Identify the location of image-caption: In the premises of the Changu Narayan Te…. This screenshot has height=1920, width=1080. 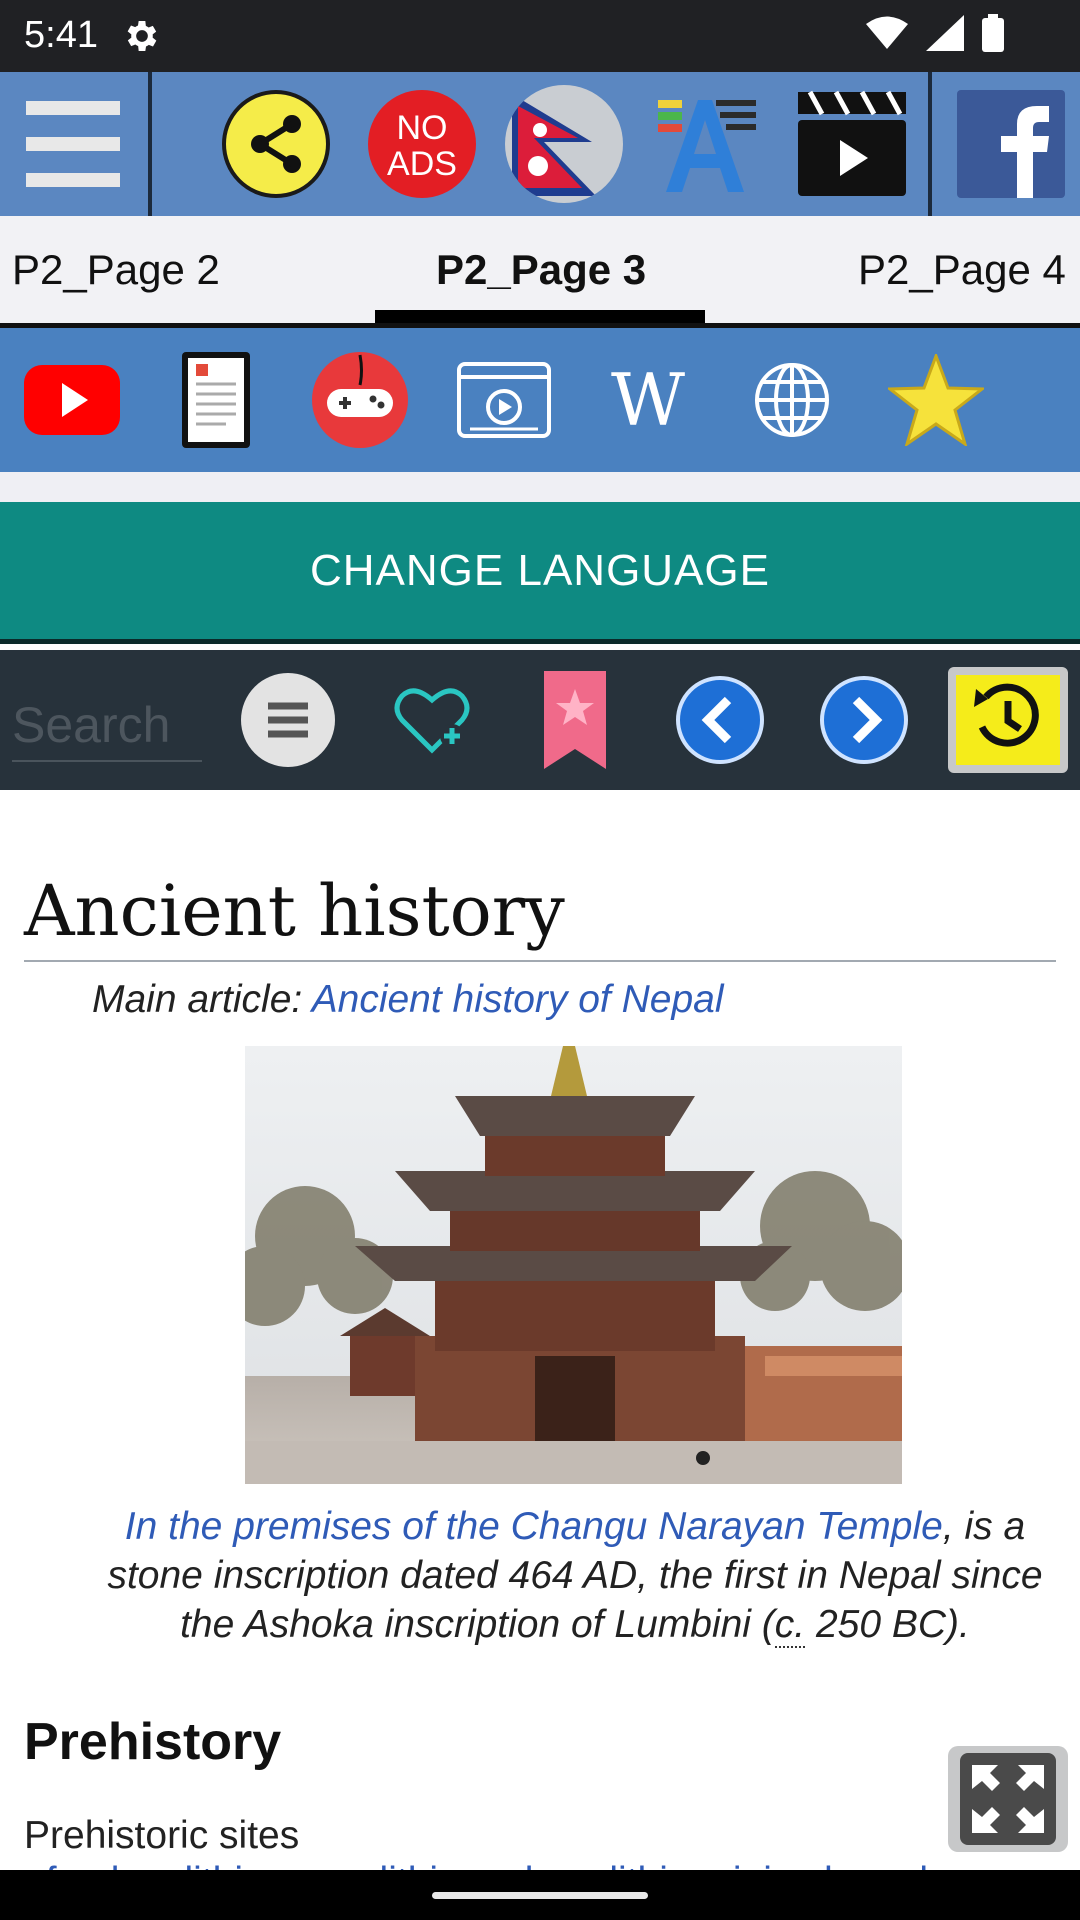
(575, 1575).